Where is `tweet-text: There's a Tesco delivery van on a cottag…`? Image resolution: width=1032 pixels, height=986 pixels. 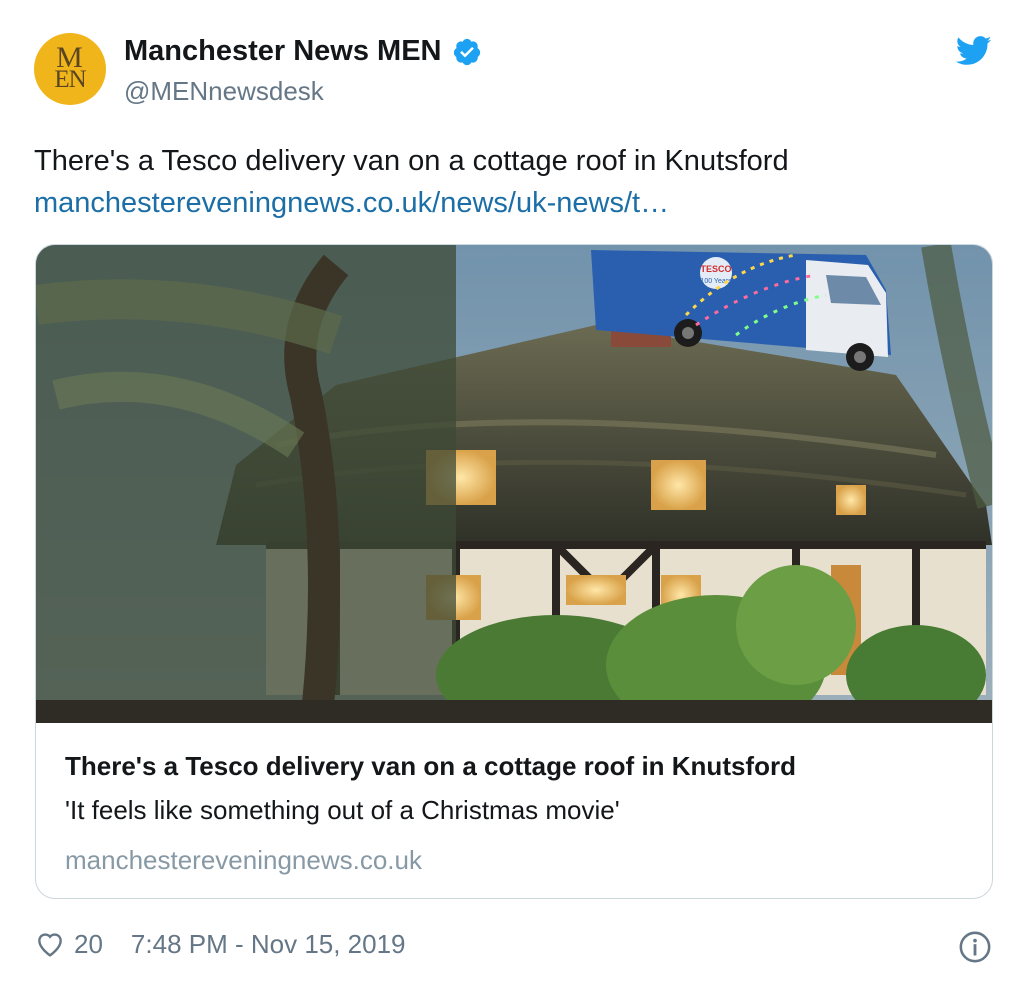
tweet-text: There's a Tesco delivery van on a cottag… is located at coordinates (411, 161).